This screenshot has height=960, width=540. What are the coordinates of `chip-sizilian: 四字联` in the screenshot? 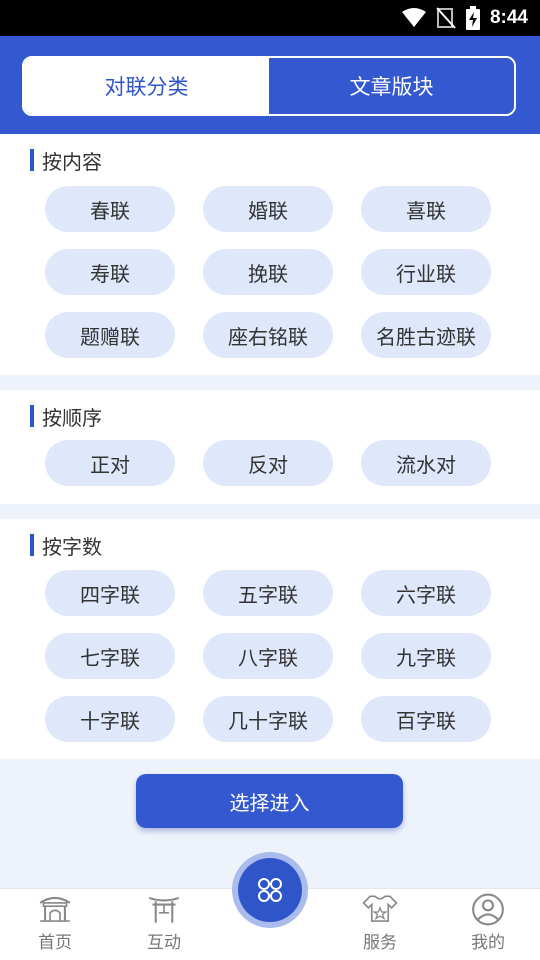 It's located at (110, 593).